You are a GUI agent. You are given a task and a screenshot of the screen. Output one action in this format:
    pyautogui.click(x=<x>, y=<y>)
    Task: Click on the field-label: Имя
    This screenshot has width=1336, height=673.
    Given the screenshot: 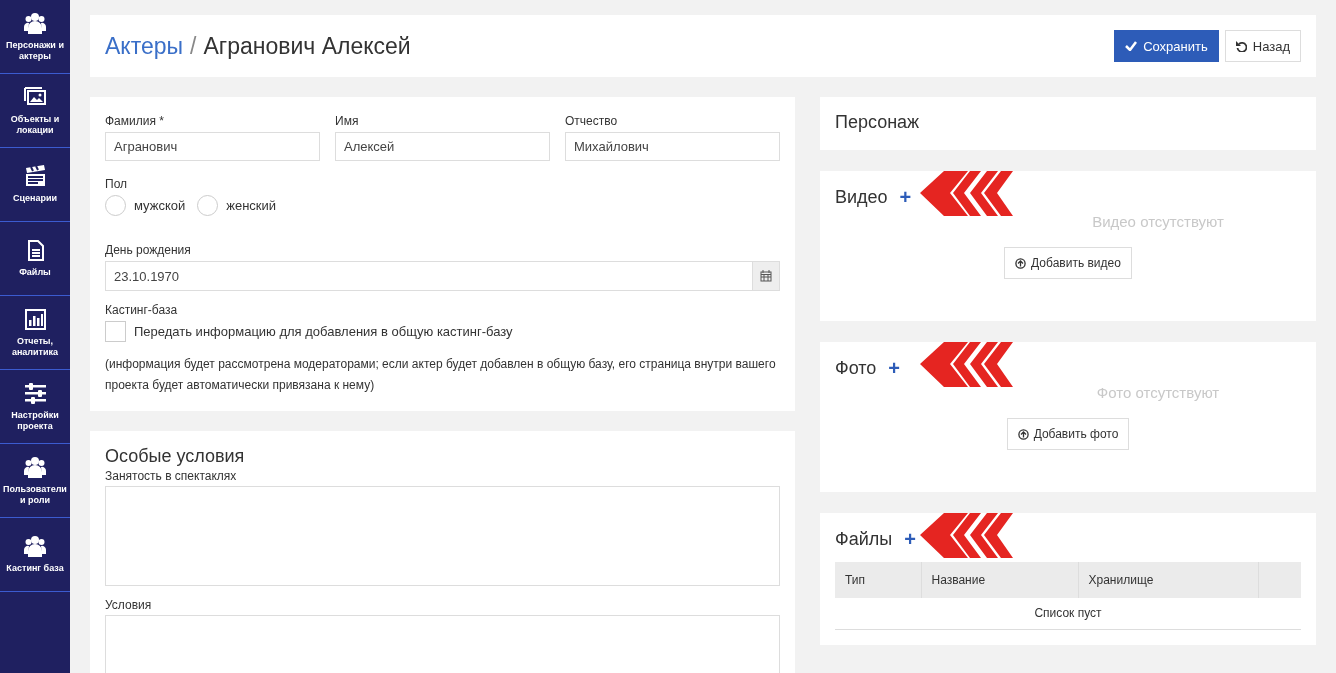 What is the action you would take?
    pyautogui.click(x=347, y=121)
    